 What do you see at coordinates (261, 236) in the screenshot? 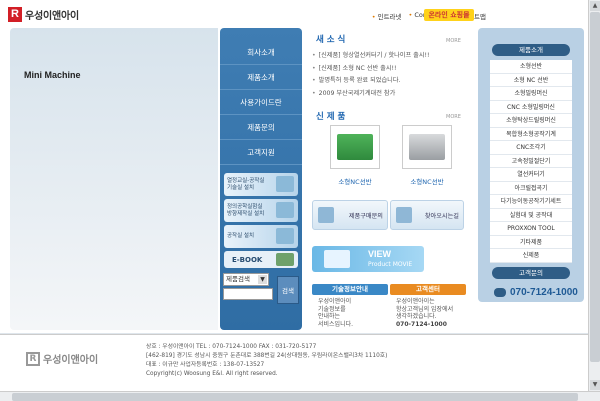
I see `promo-workshop: 공작실 설치` at bounding box center [261, 236].